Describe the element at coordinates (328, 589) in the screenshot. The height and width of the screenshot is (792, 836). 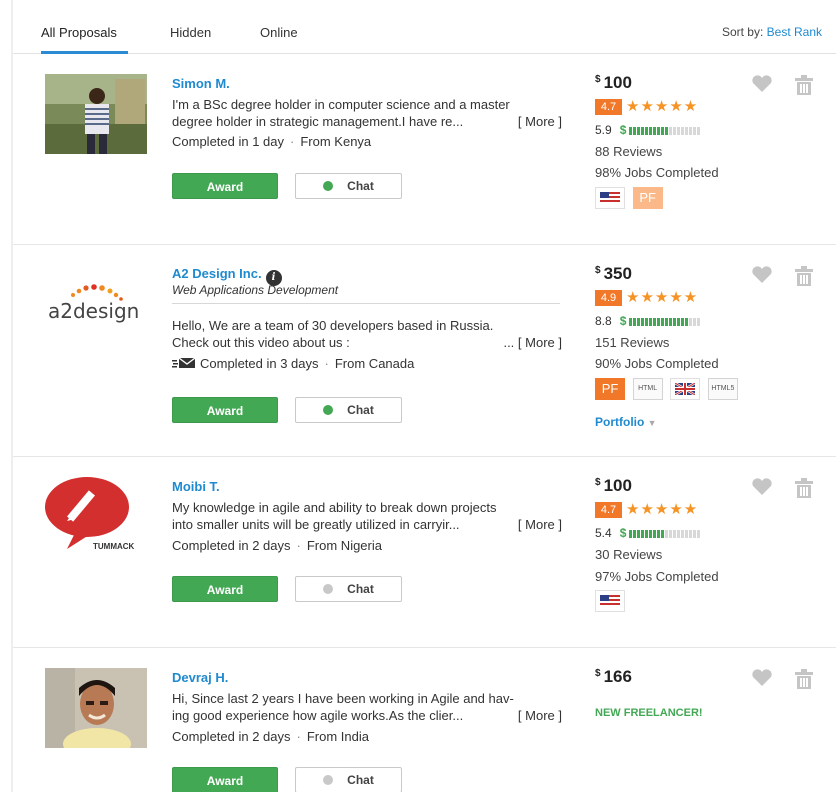
I see `offline-status-icon` at that location.